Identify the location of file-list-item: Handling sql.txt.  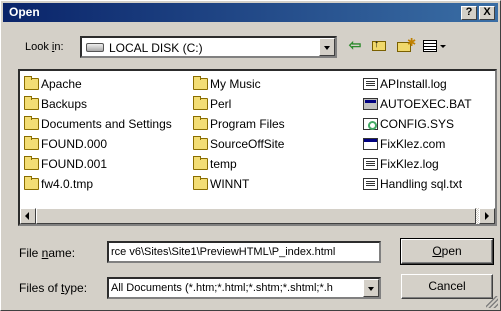
(417, 184).